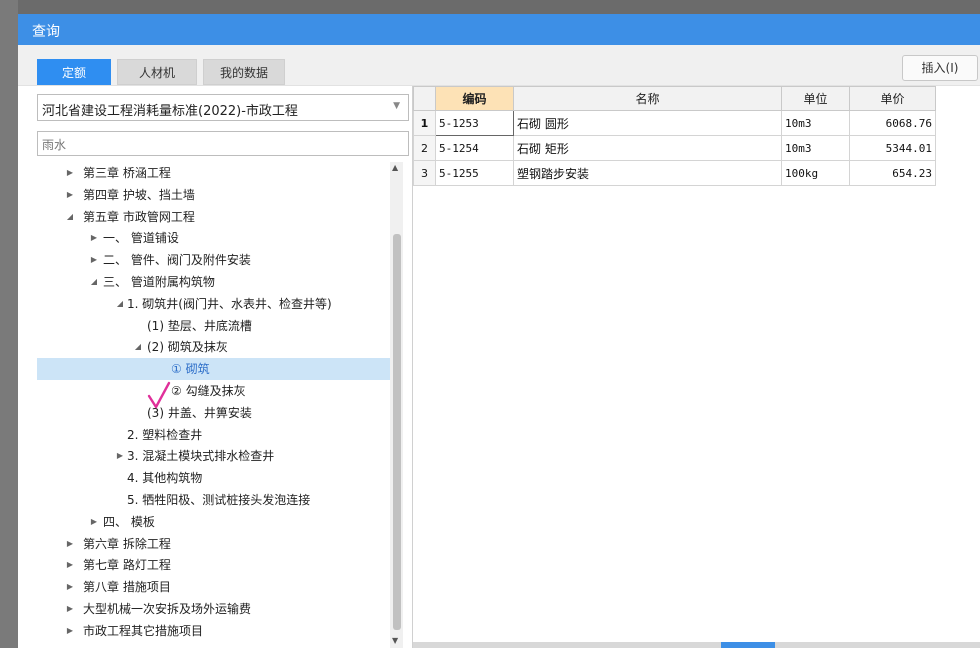  I want to click on tree-item: ▶ 四、 模板, so click(217, 522).